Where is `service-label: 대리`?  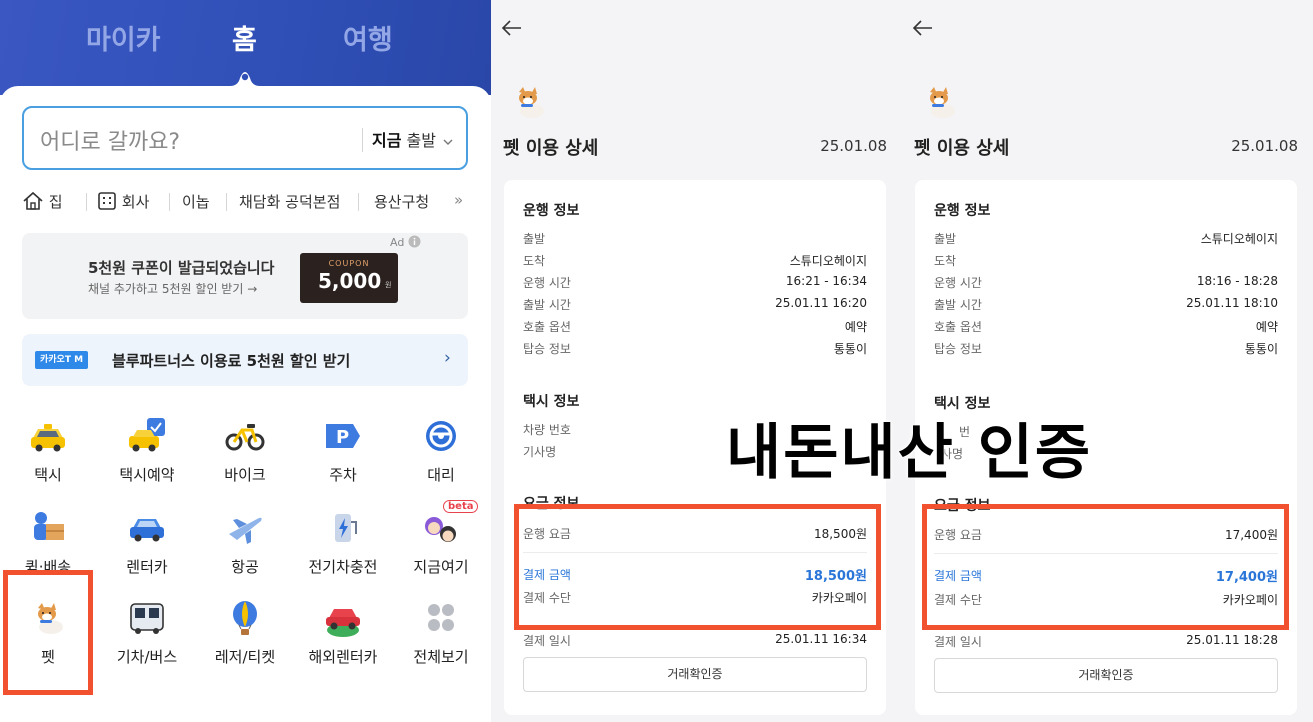 service-label: 대리 is located at coordinates (441, 475).